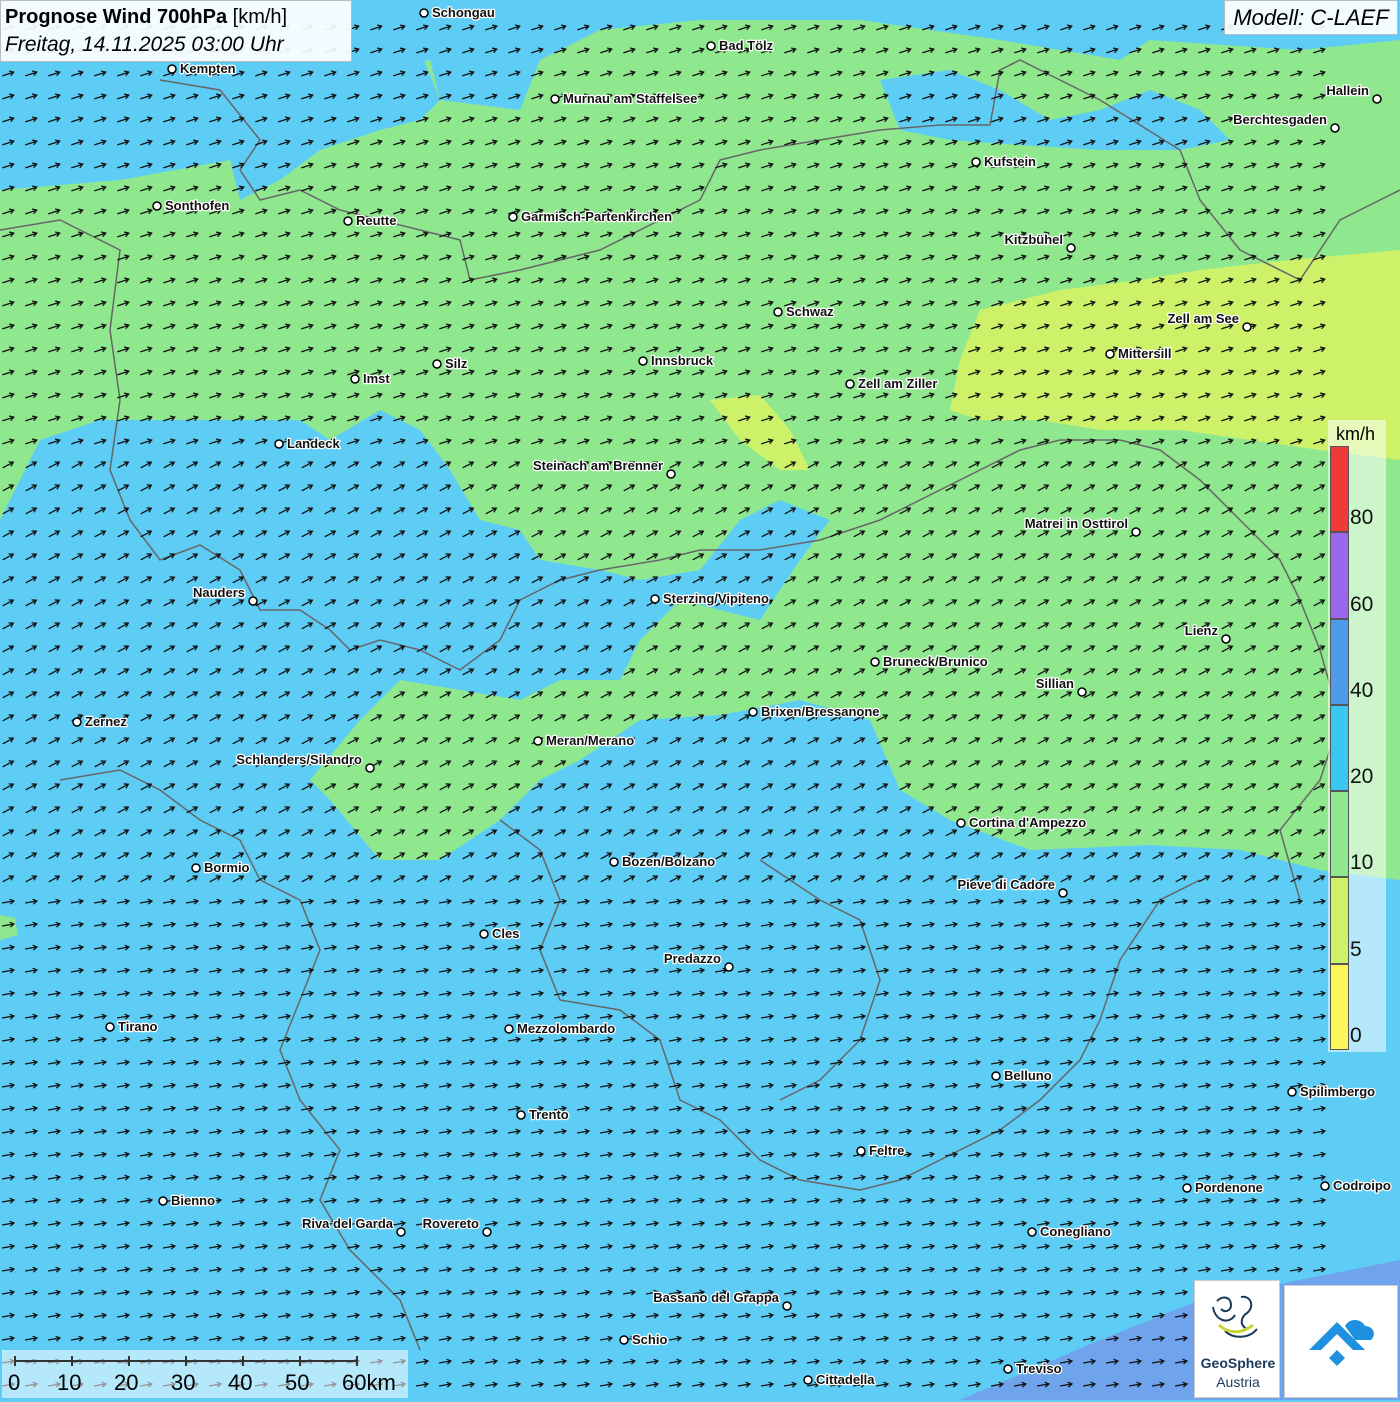 Image resolution: width=1400 pixels, height=1402 pixels. I want to click on geosphere-logo: GeoSphere Austria, so click(1237, 1339).